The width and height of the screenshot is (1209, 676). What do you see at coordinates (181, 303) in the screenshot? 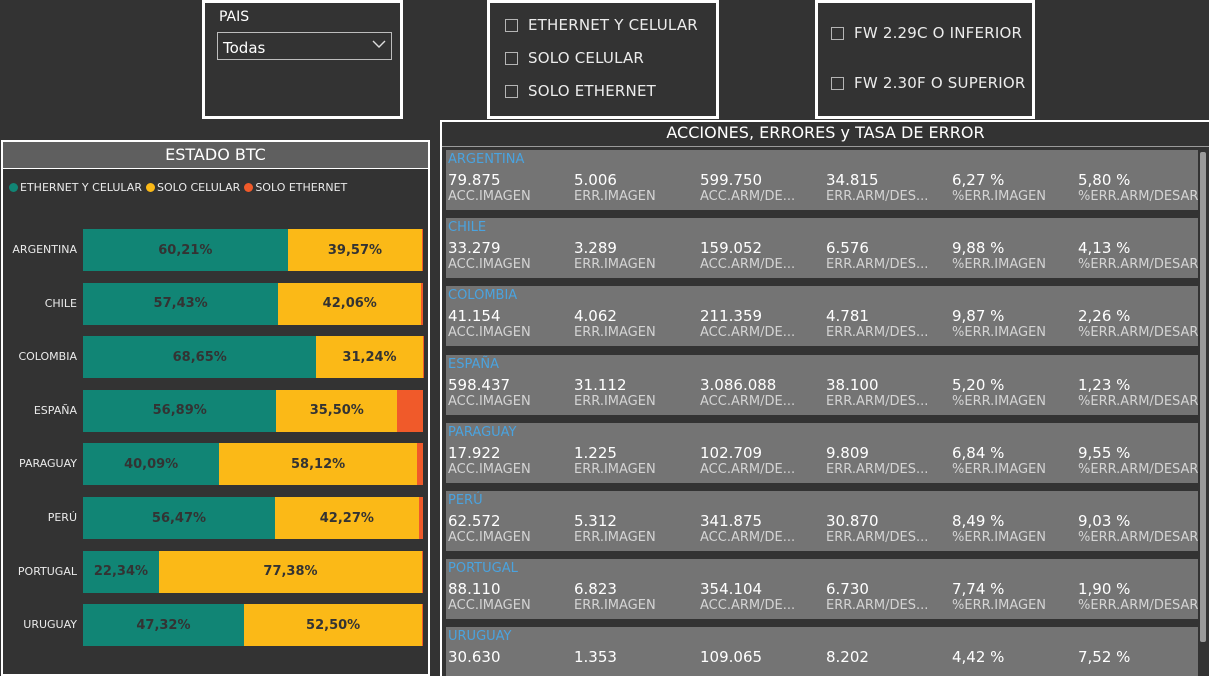
I see `bar-segment-ethernet-celular: 57,43%` at bounding box center [181, 303].